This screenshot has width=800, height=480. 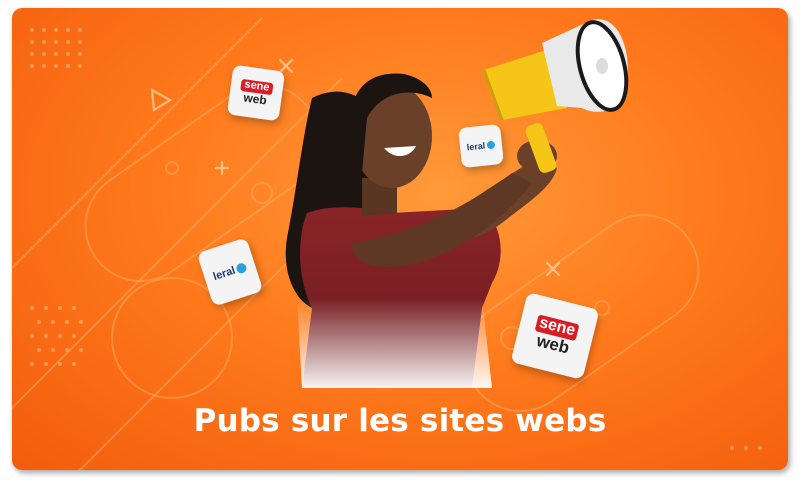 I want to click on seneweb-logo: sene web, so click(x=256, y=93).